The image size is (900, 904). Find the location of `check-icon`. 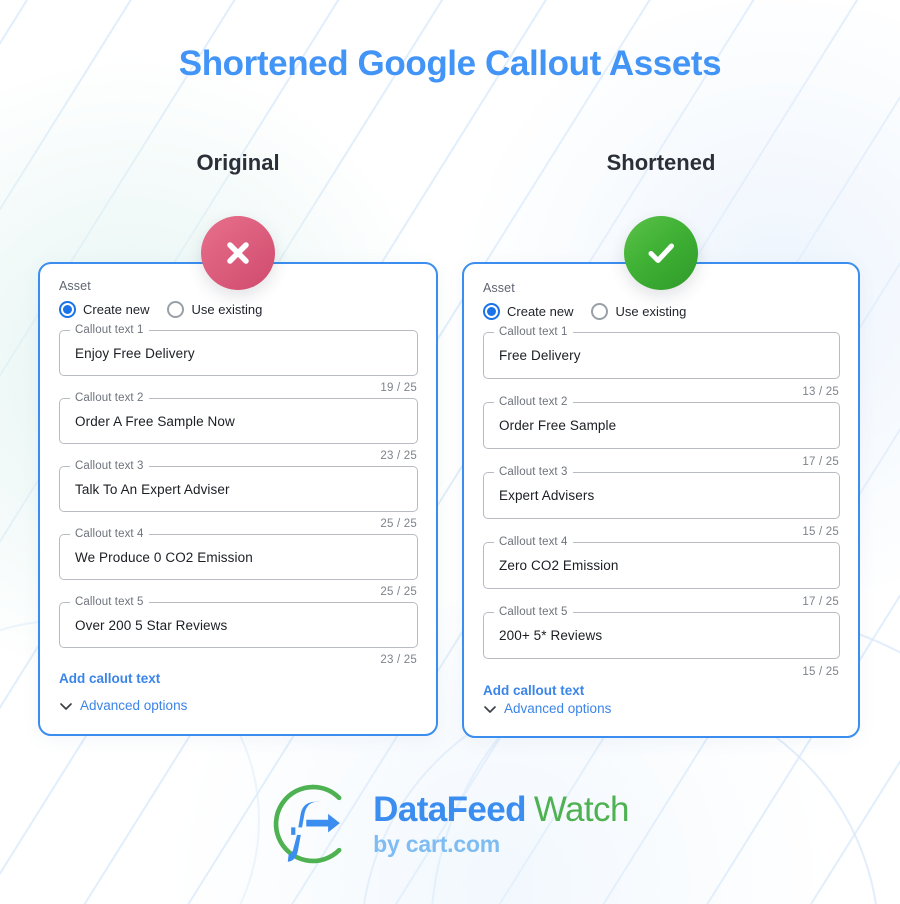

check-icon is located at coordinates (661, 253).